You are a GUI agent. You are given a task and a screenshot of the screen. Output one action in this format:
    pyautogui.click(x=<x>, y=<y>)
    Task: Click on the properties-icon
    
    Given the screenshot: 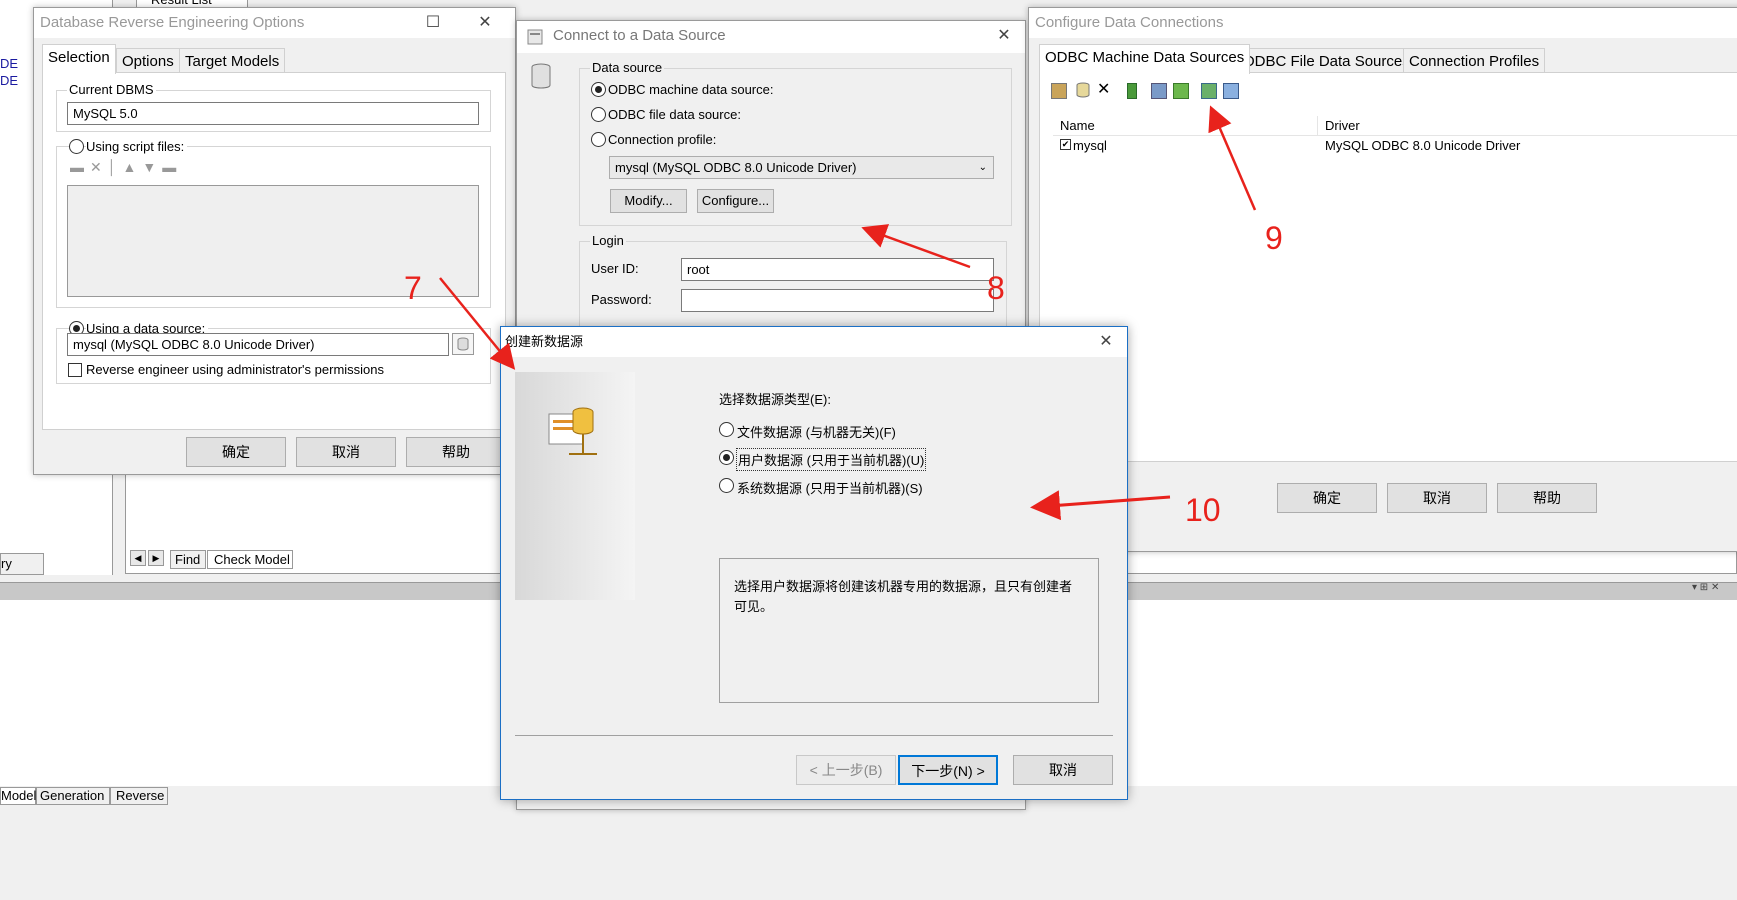 What is the action you would take?
    pyautogui.click(x=1059, y=91)
    